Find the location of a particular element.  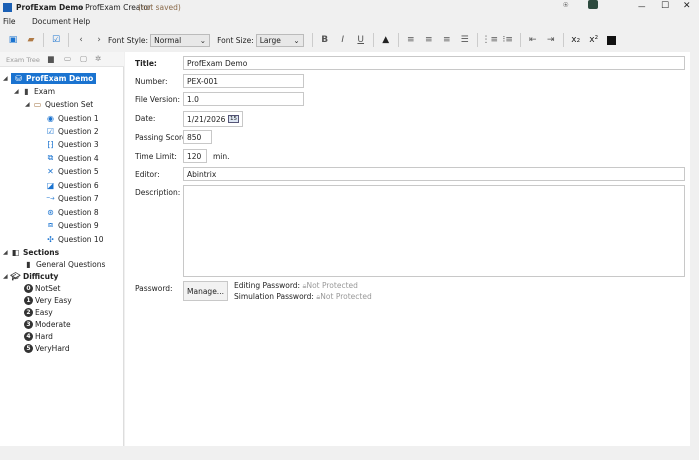

calendar-icon: 15 is located at coordinates (233, 119).